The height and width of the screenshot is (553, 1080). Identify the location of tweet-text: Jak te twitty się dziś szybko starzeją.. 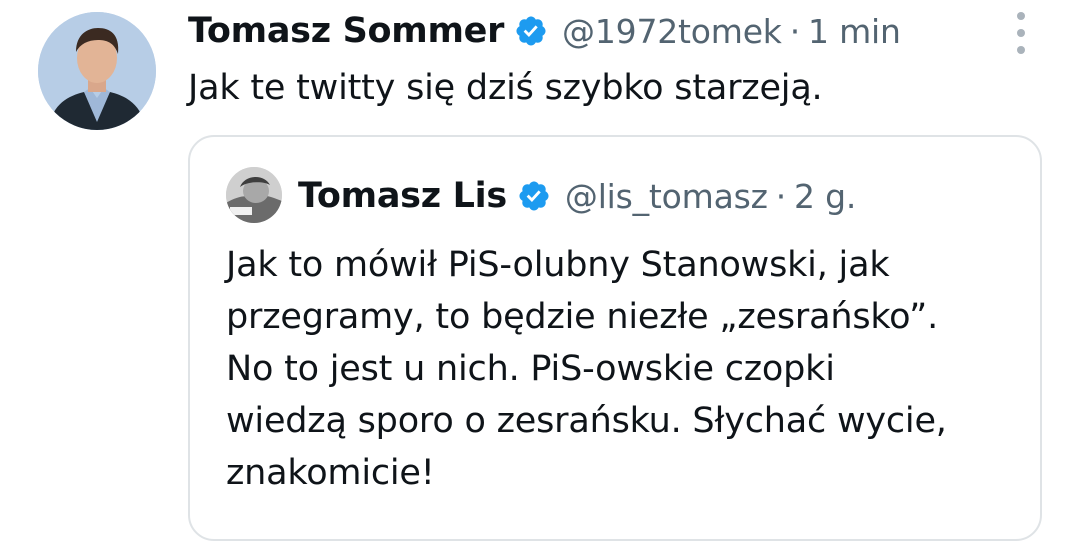
(505, 88).